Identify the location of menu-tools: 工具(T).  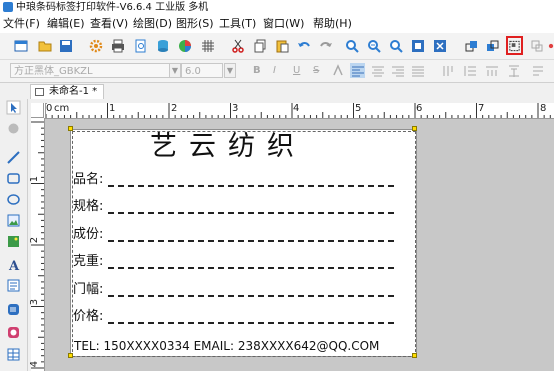
(237, 24).